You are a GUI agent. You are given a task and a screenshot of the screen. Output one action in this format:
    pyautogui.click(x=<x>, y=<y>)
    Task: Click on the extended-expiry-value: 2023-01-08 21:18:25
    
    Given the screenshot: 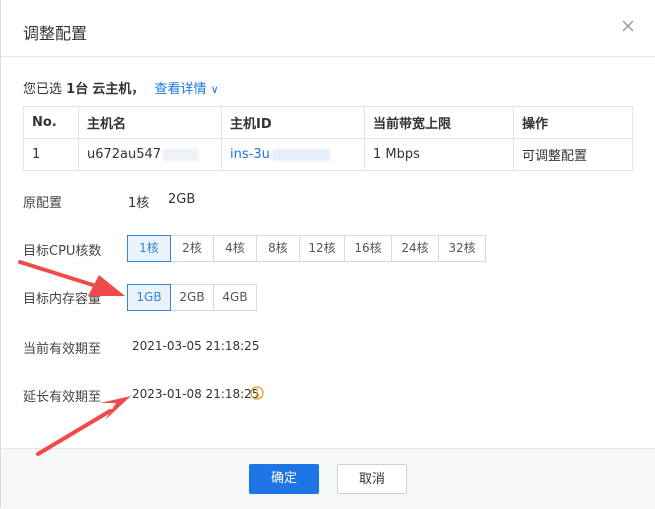 What is the action you would take?
    pyautogui.click(x=196, y=394)
    